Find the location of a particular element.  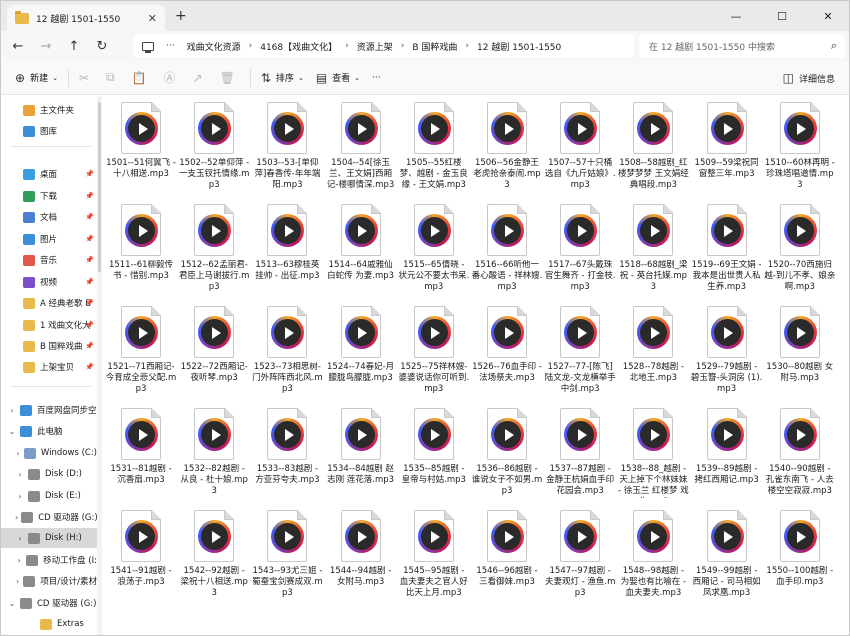

close-tab-icon: ✕ is located at coordinates (152, 18).